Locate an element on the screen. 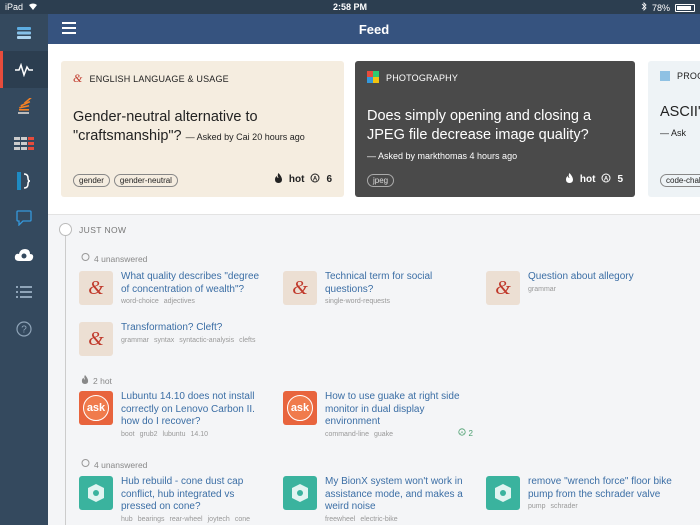 The image size is (700, 525). question-title: Question about allegory is located at coordinates (581, 277).